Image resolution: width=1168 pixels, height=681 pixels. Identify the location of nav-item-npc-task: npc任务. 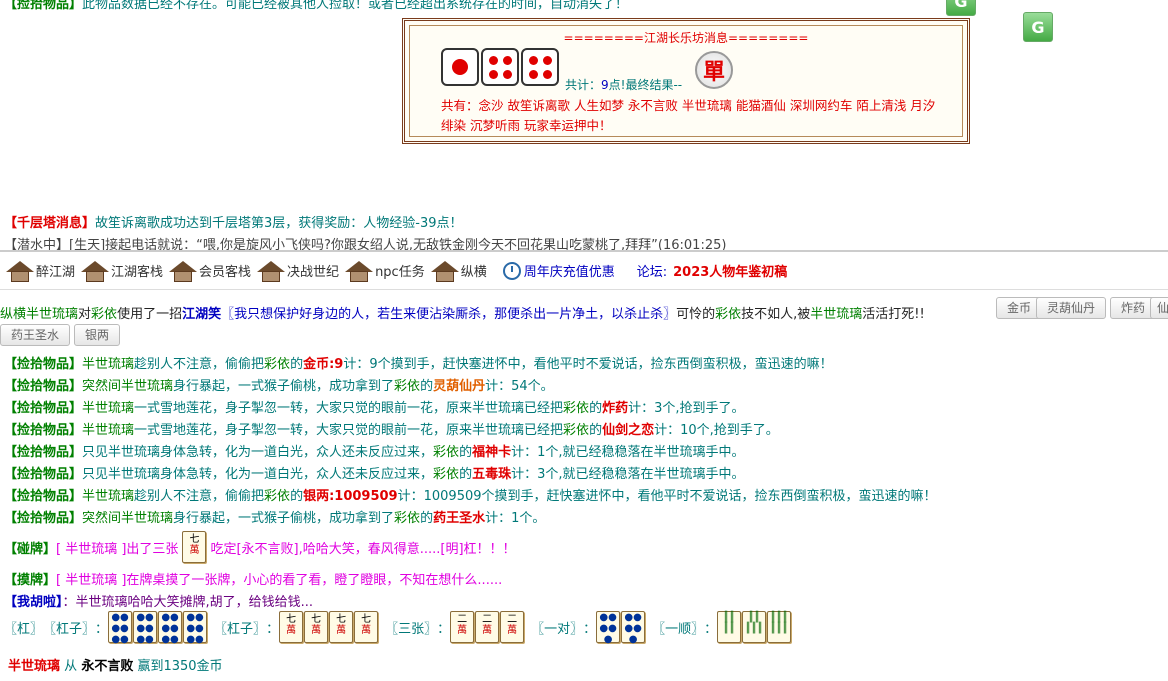
(385, 271).